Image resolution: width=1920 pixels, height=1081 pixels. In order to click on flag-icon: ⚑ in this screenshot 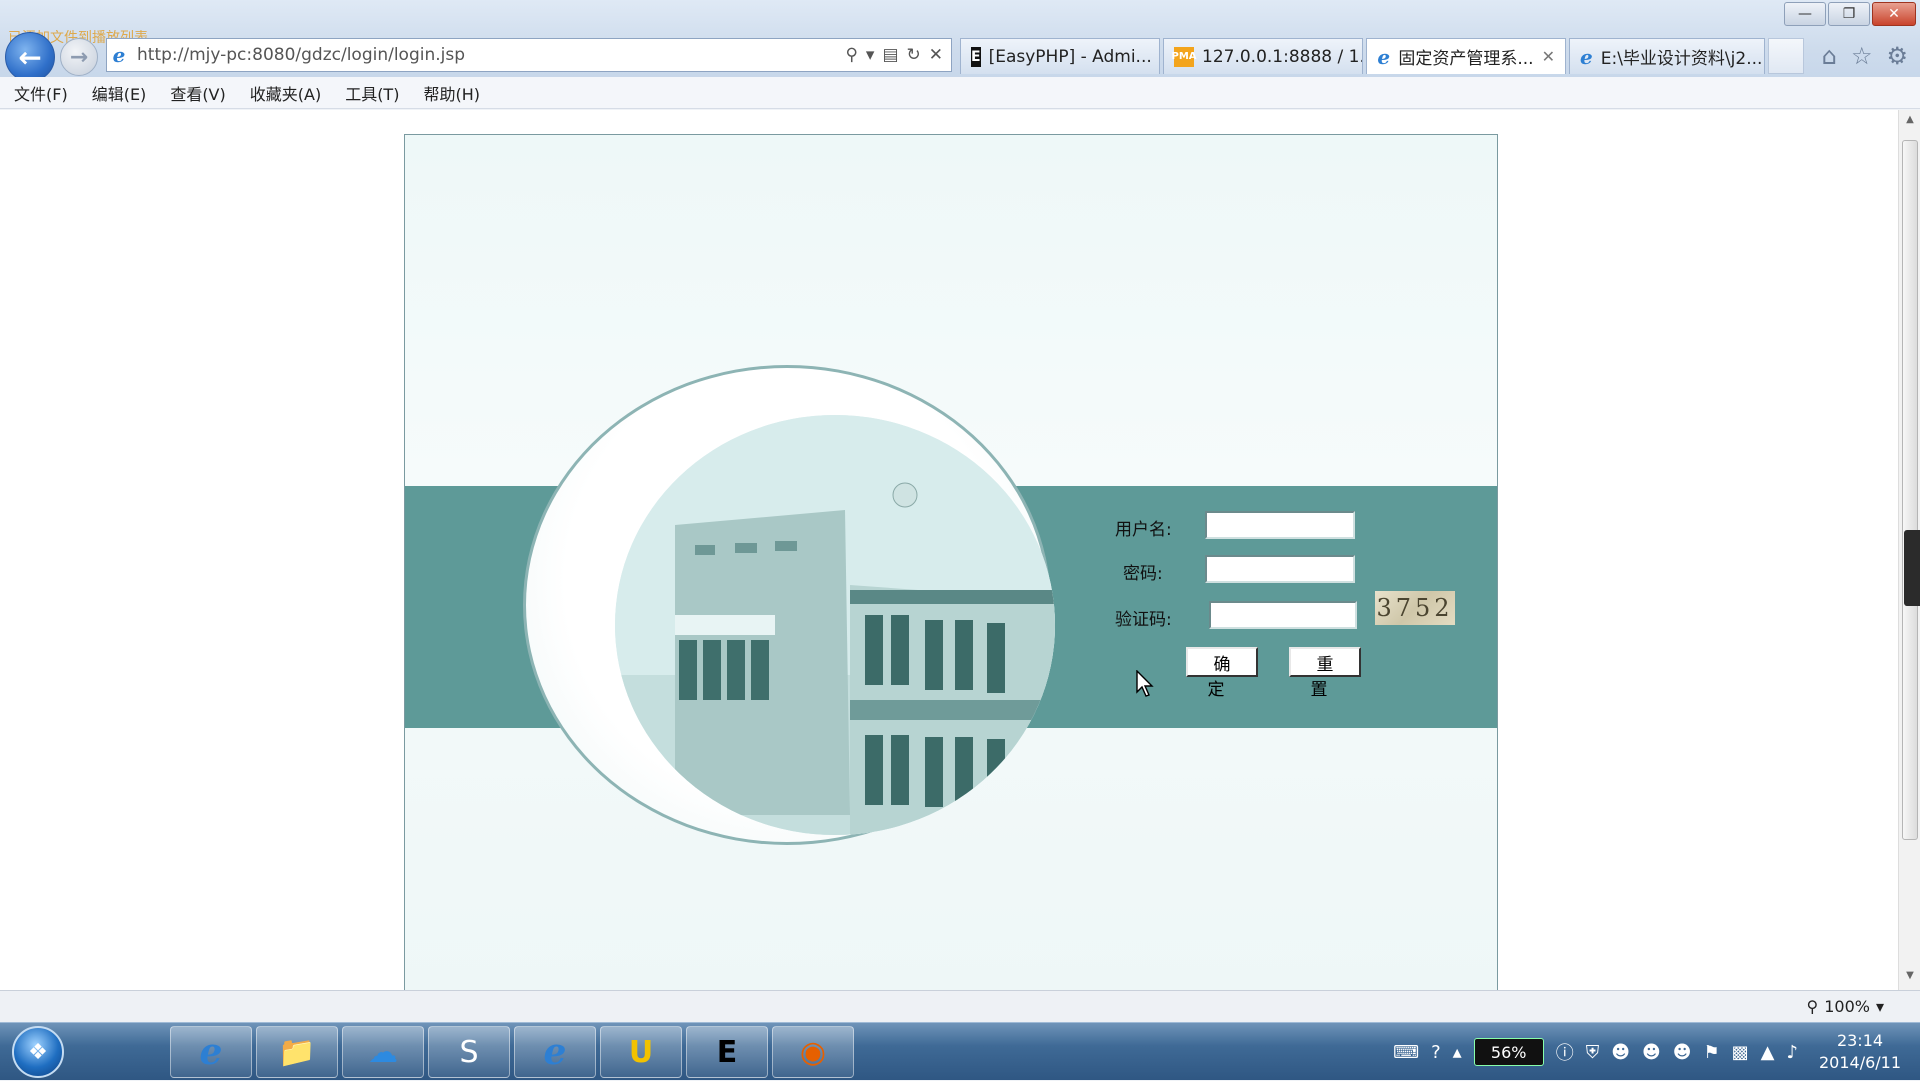, I will do `click(1712, 1052)`.